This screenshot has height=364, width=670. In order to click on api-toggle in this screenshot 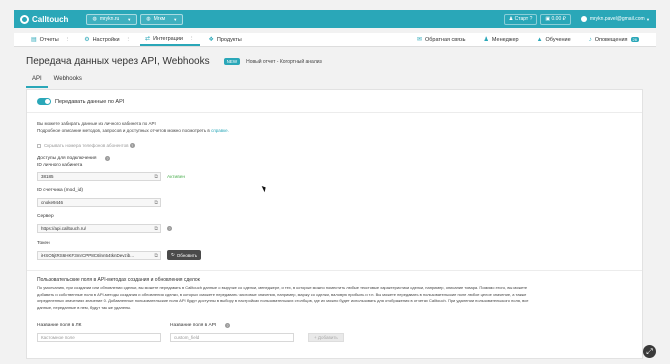, I will do `click(44, 101)`.